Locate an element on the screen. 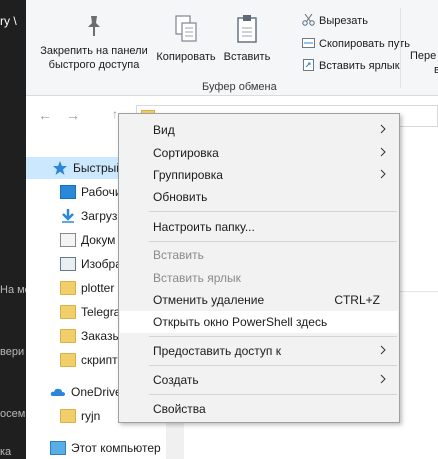  pin-label-line1: Закрепить на панели is located at coordinates (94, 51).